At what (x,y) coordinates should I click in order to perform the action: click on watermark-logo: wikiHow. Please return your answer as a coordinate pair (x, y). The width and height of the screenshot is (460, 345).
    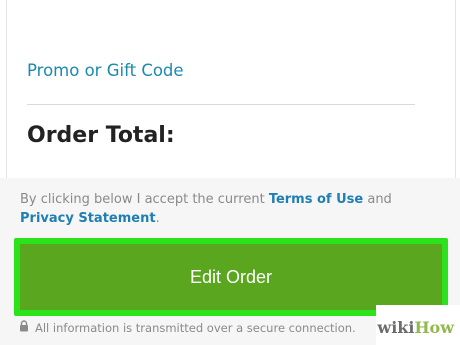
    Looking at the image, I should click on (415, 327).